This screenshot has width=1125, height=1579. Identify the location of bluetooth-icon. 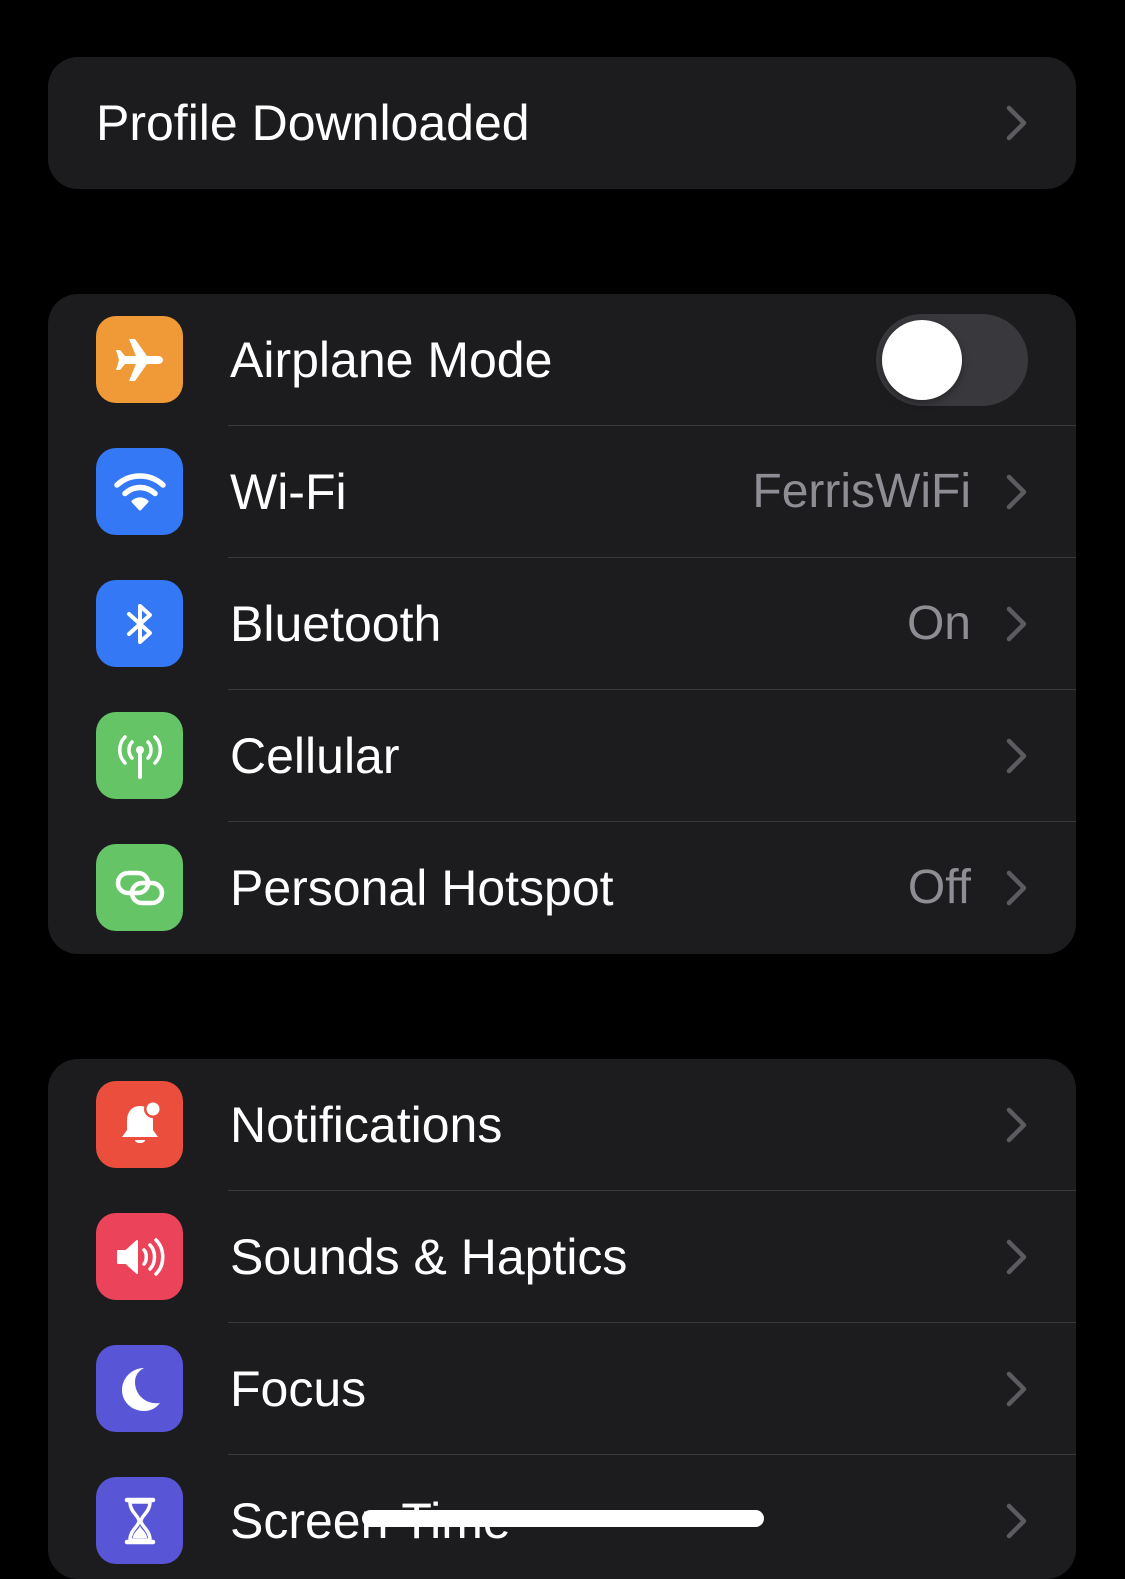
(139, 623).